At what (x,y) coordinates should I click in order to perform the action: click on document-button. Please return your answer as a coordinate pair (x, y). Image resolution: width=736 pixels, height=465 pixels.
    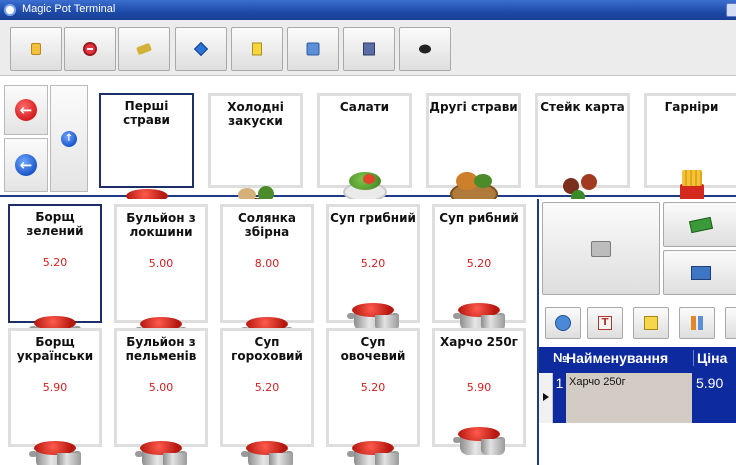
    Looking at the image, I should click on (257, 49).